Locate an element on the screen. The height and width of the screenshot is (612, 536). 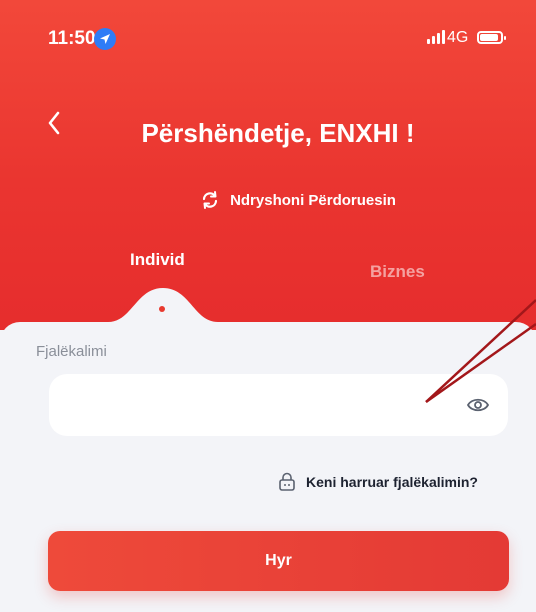
switch-user-button: Ndryshoni Përdoruesin is located at coordinates (268, 202).